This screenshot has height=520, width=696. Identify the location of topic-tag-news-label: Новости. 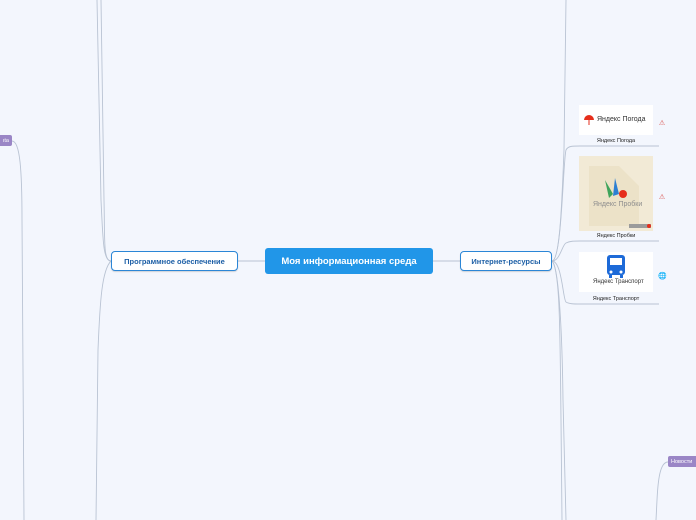
(682, 461).